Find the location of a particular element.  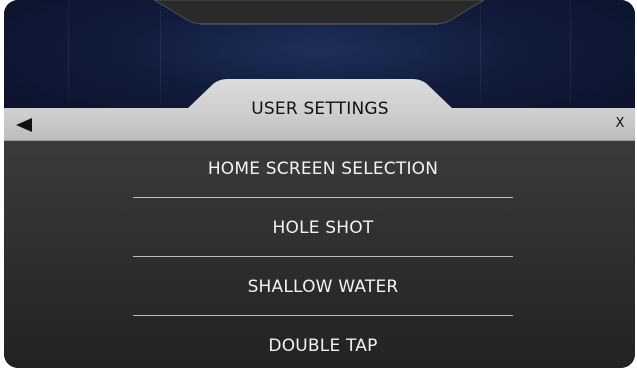

close-button: X is located at coordinates (620, 124).